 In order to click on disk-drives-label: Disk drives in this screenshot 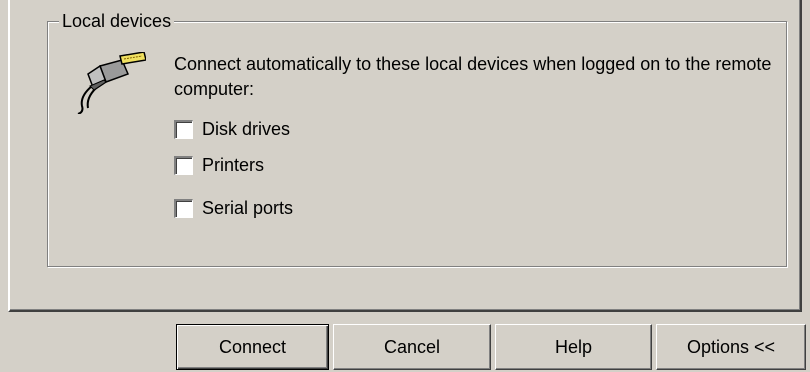, I will do `click(246, 129)`.